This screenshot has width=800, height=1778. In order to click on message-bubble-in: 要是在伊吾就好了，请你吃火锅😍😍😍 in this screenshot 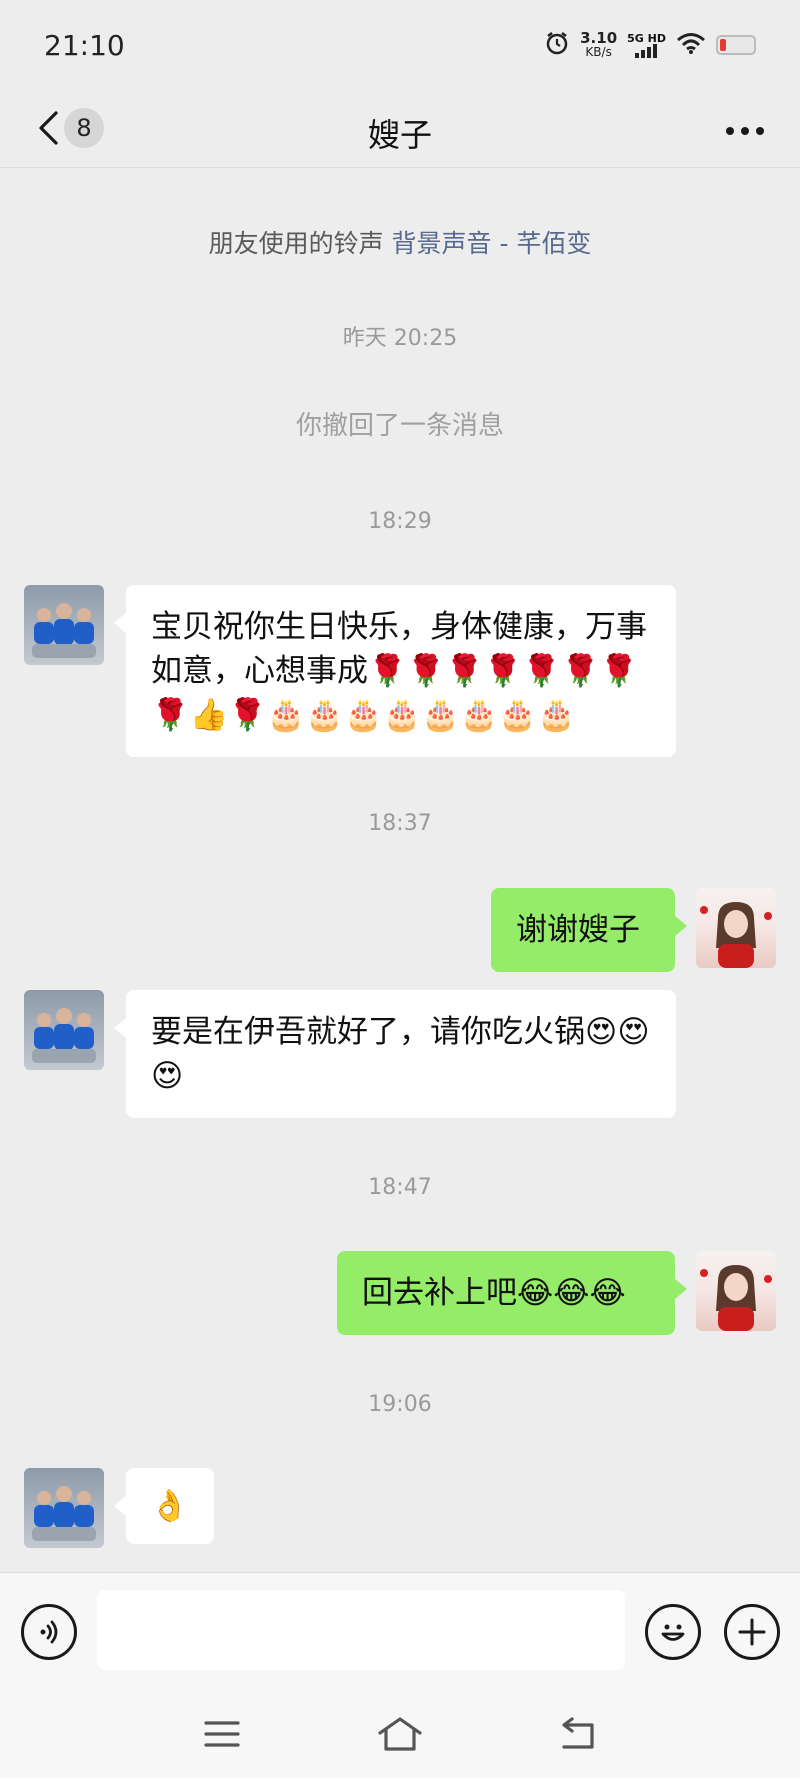, I will do `click(395, 1054)`.